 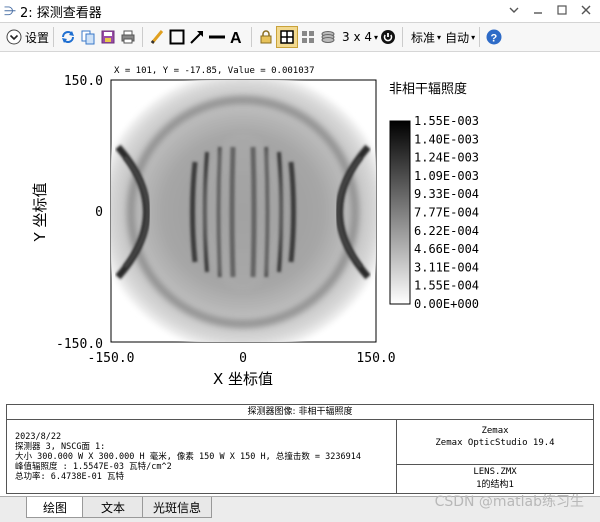 What do you see at coordinates (14, 37) in the screenshot?
I see `chevron-circle-icon` at bounding box center [14, 37].